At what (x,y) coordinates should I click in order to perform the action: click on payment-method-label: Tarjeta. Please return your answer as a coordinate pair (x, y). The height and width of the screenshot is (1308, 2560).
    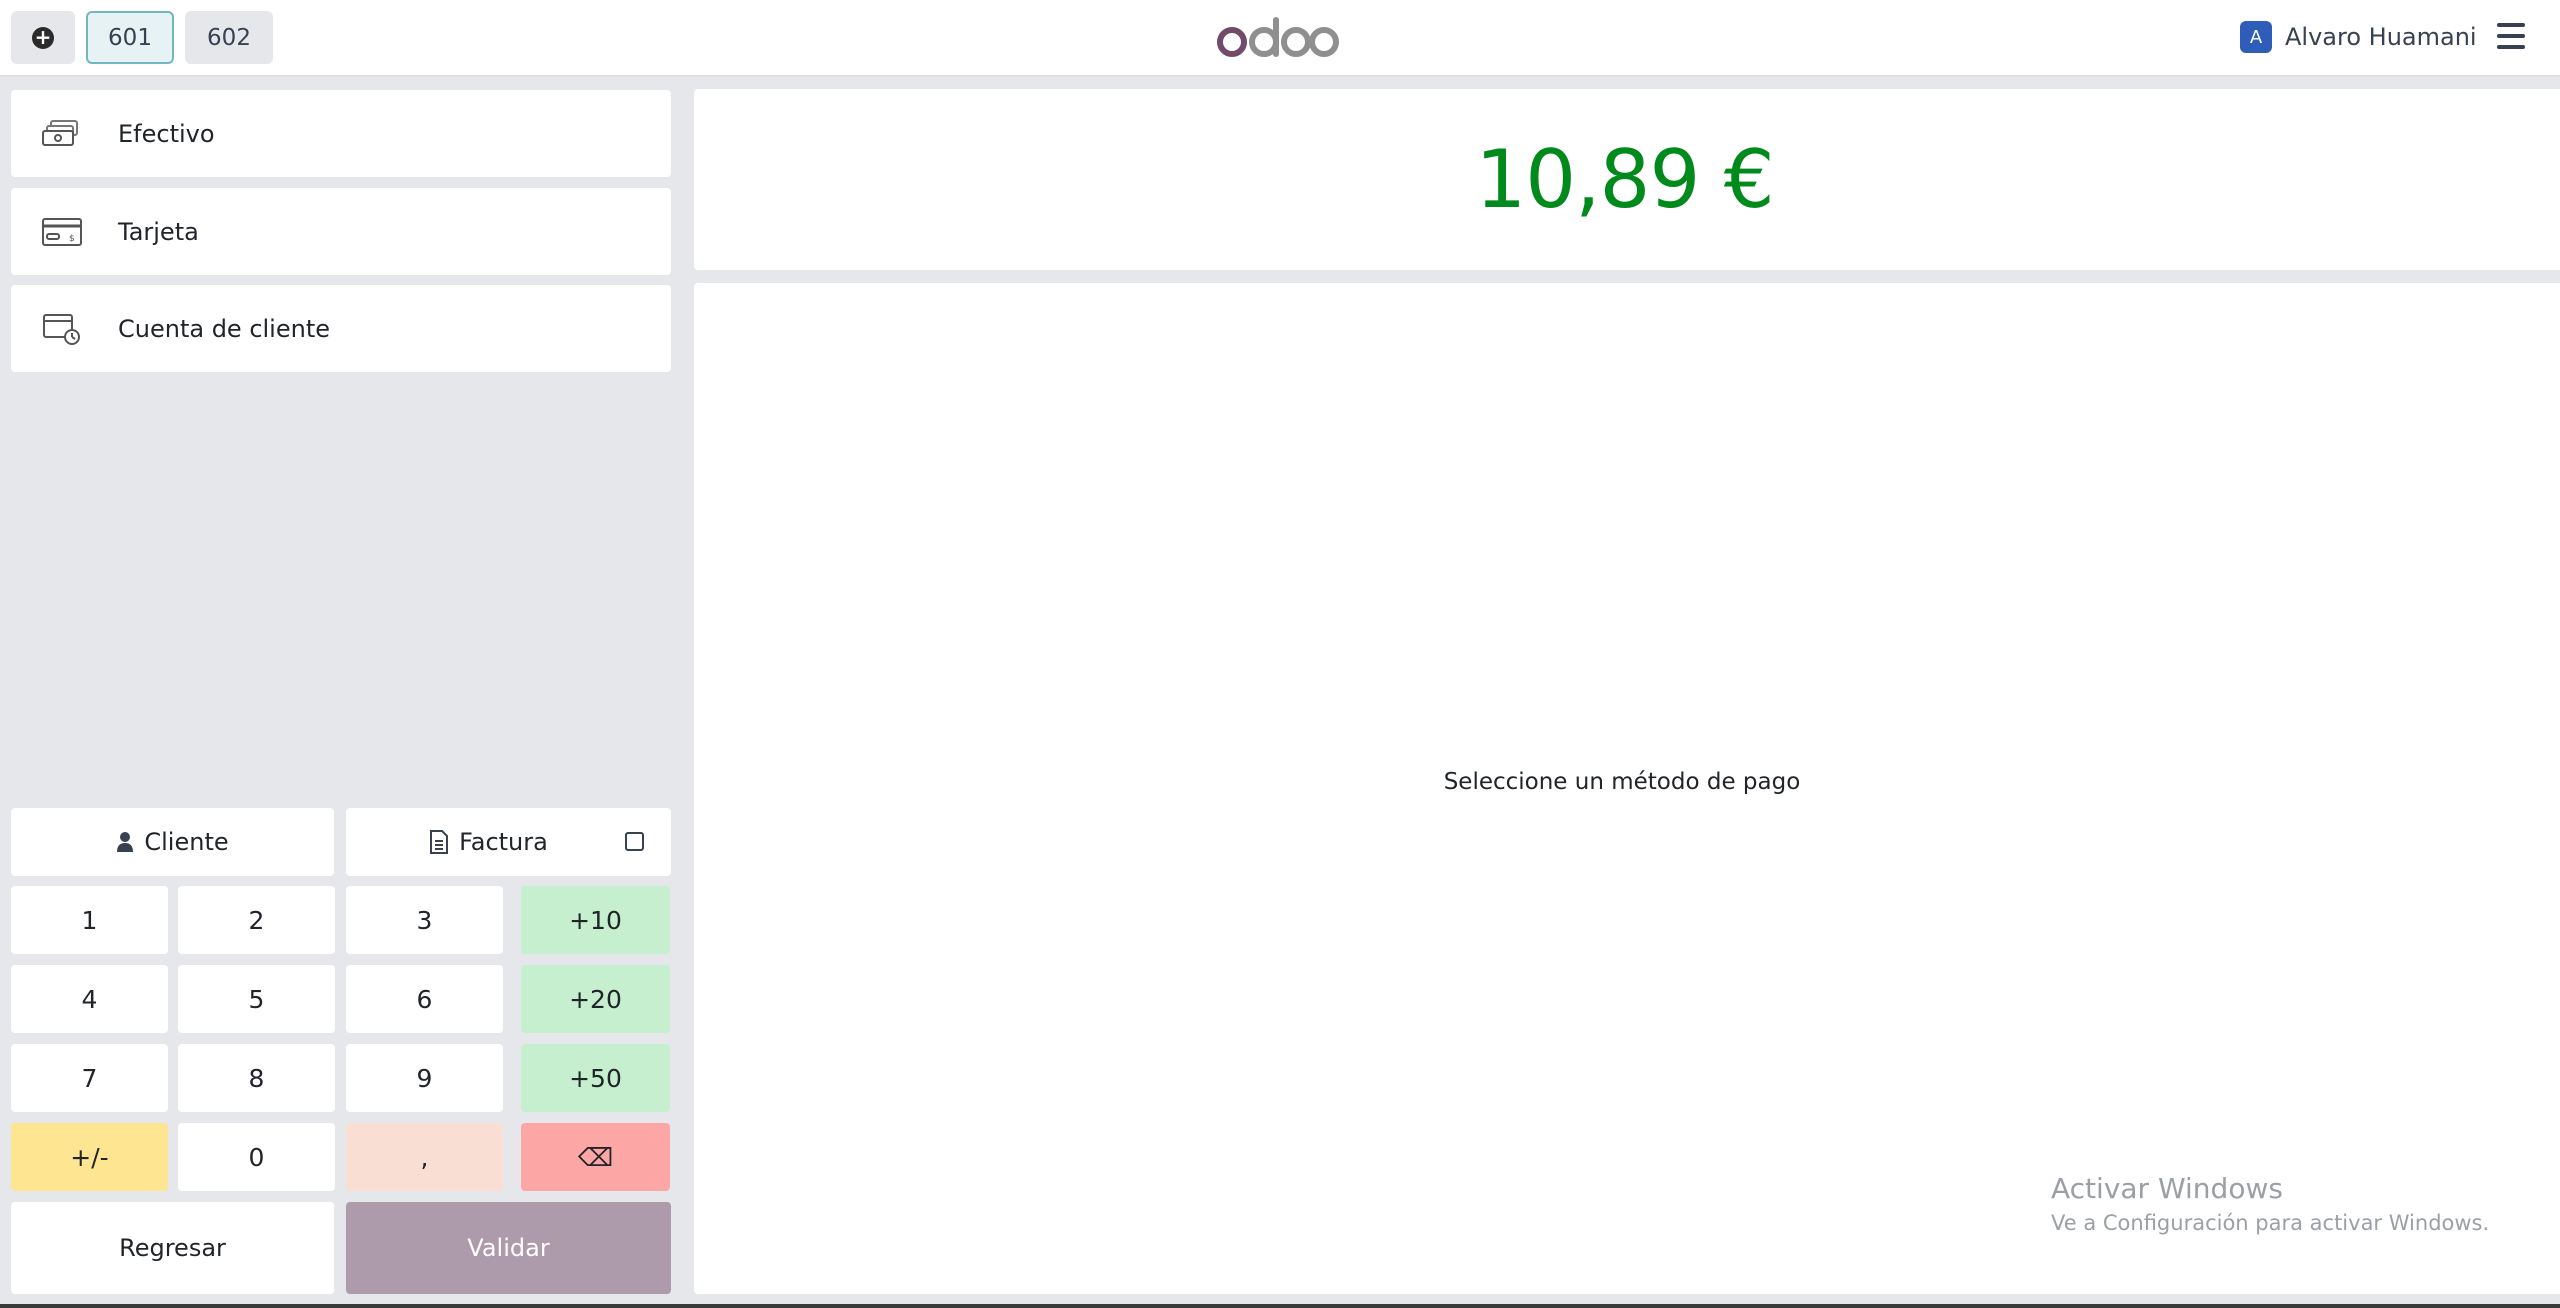
    Looking at the image, I should click on (158, 231).